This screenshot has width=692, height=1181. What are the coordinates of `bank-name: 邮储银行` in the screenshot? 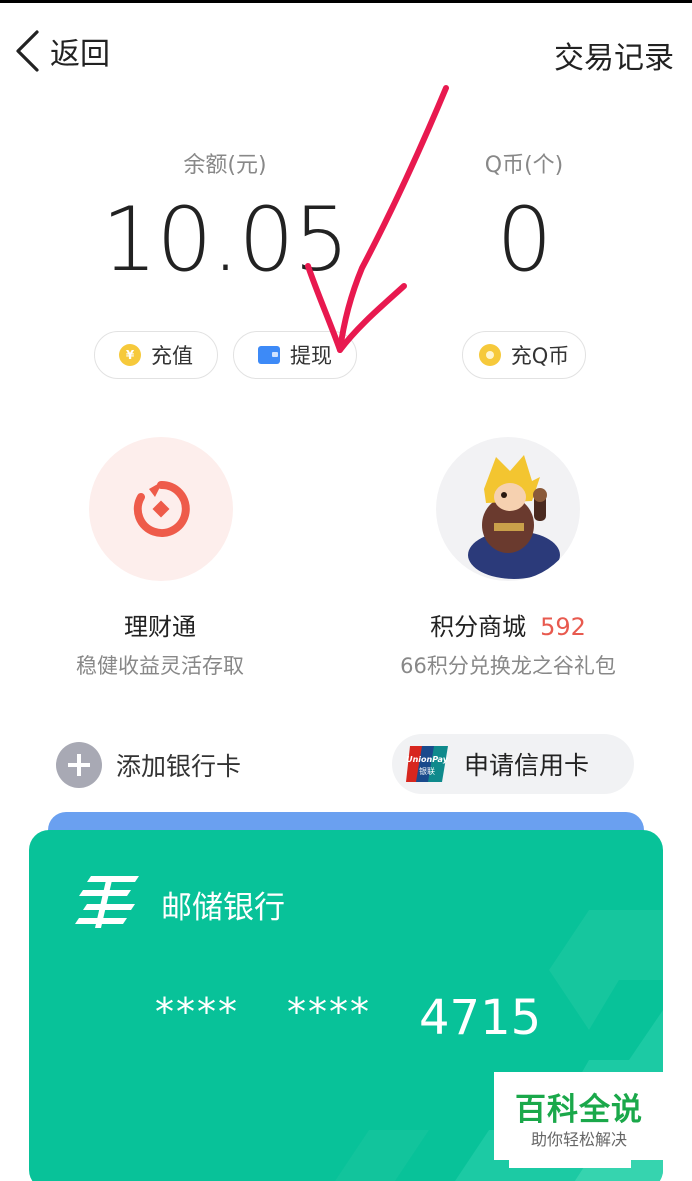 It's located at (223, 908).